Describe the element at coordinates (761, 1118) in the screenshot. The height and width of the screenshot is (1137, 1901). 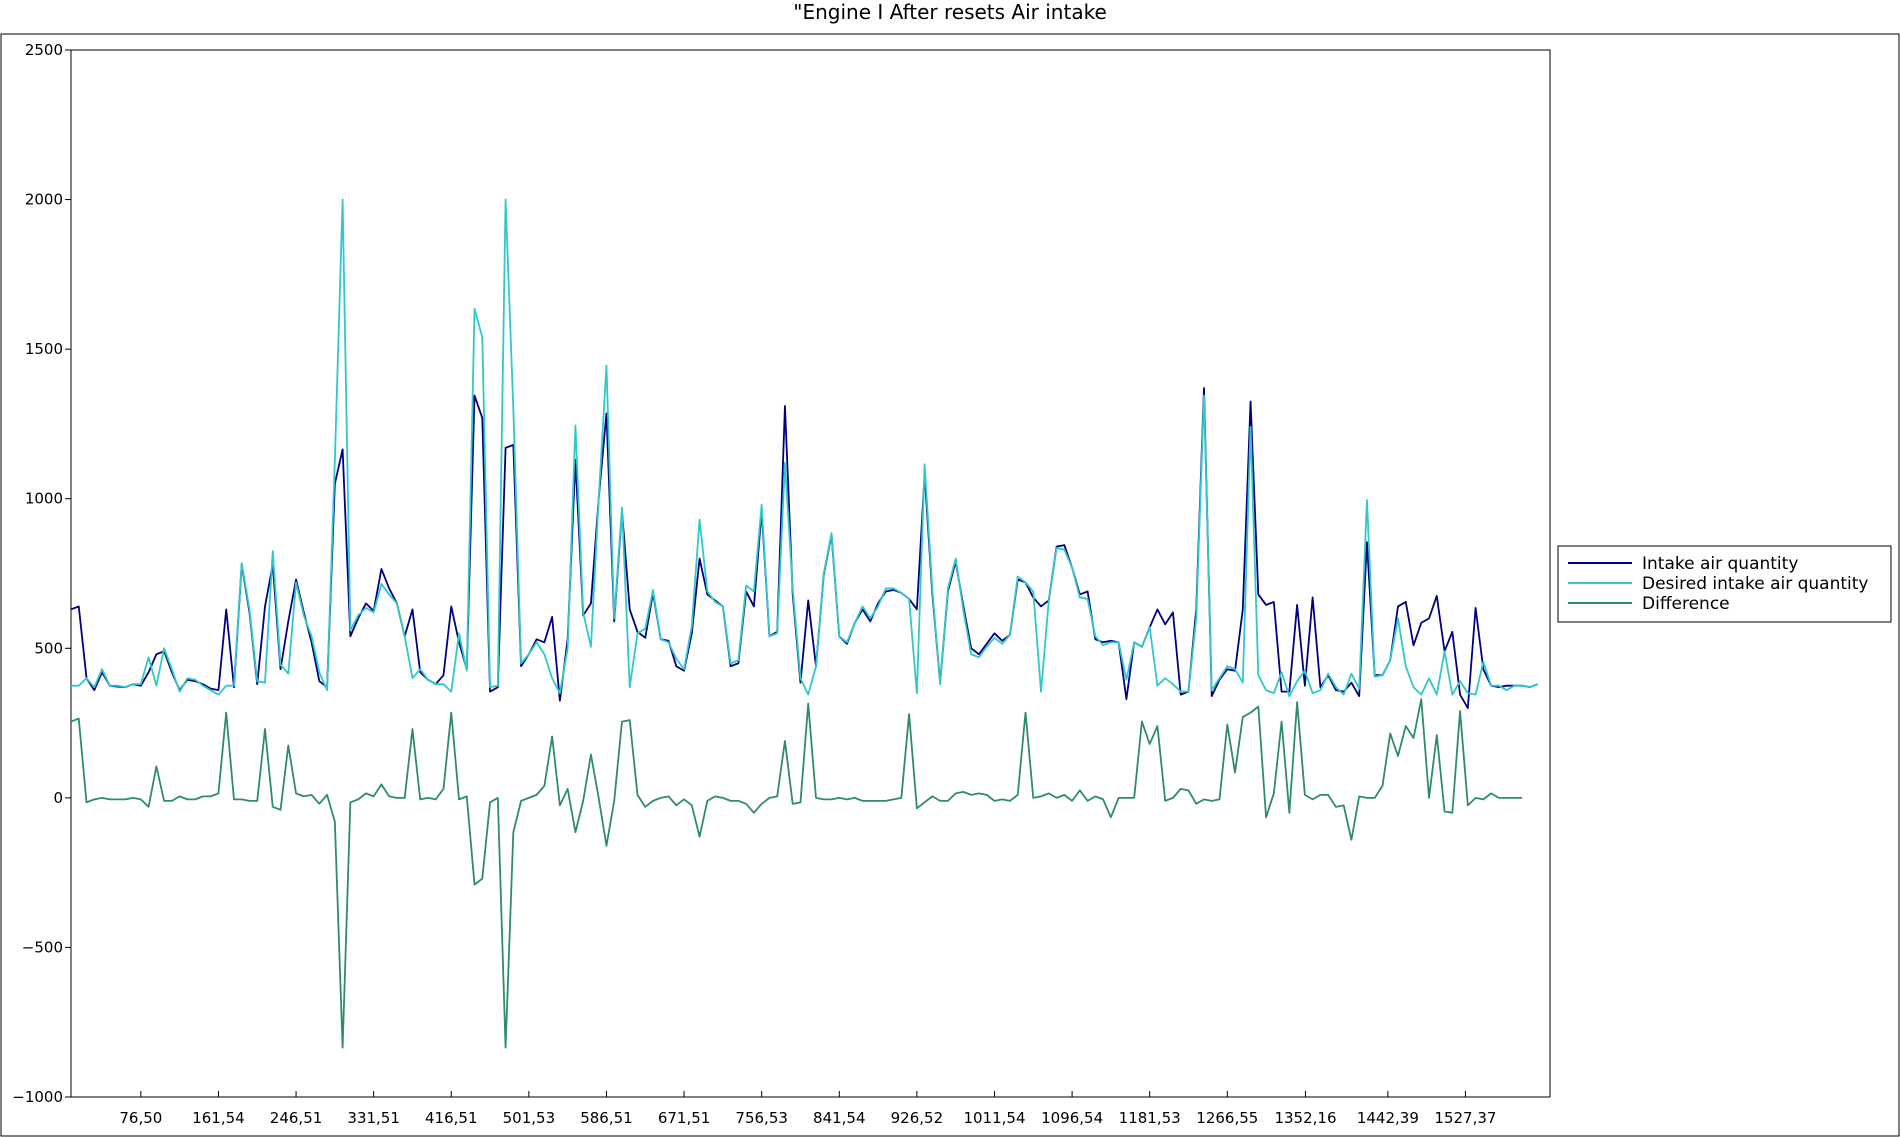
I see `x-tick-label: 756,53` at that location.